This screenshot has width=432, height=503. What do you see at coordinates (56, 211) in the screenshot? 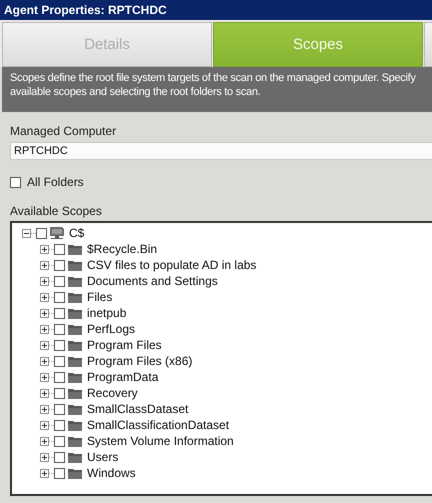
I see `tree-label: Available Scopes` at bounding box center [56, 211].